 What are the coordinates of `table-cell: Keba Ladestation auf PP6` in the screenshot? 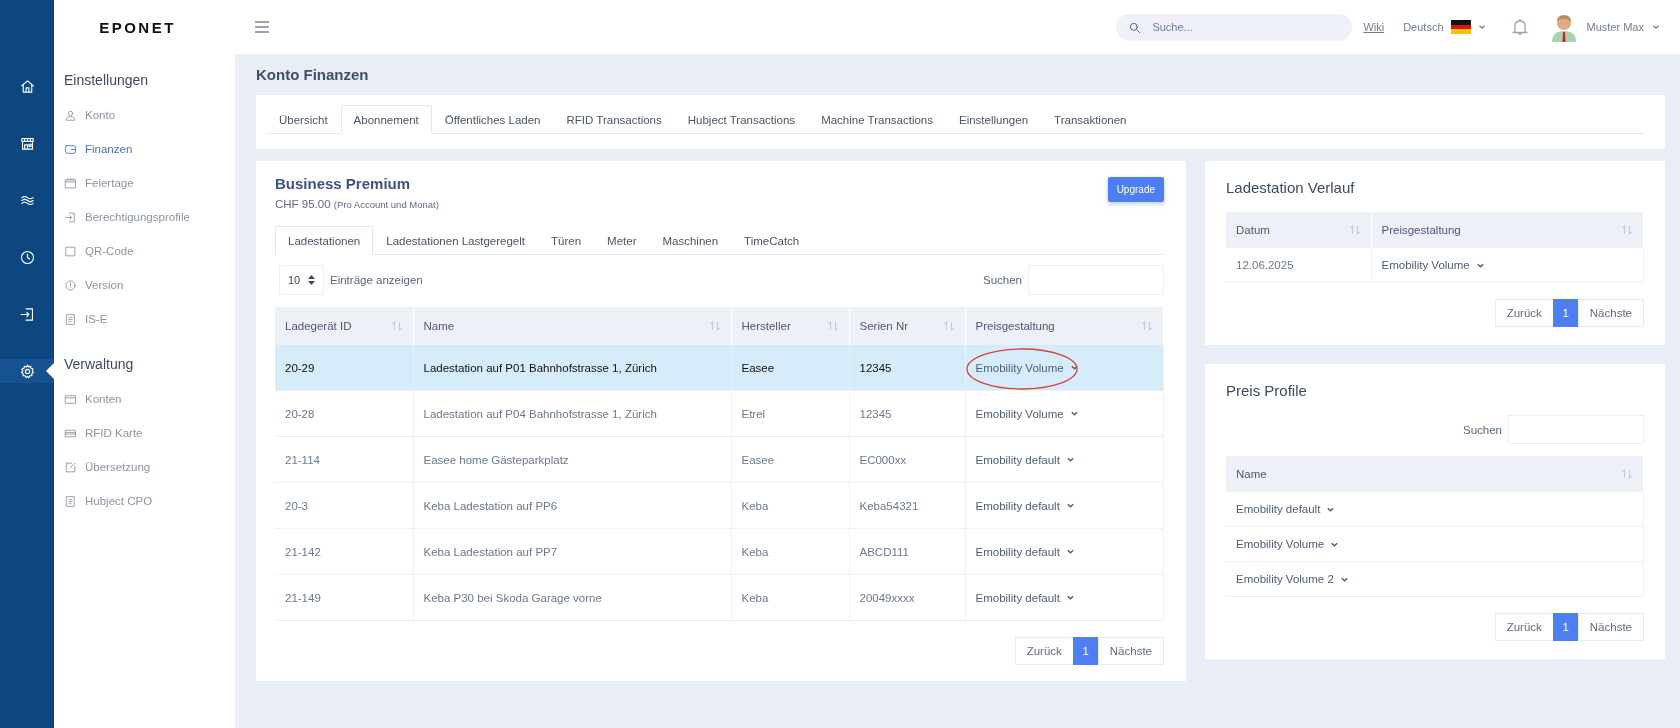 It's located at (572, 505).